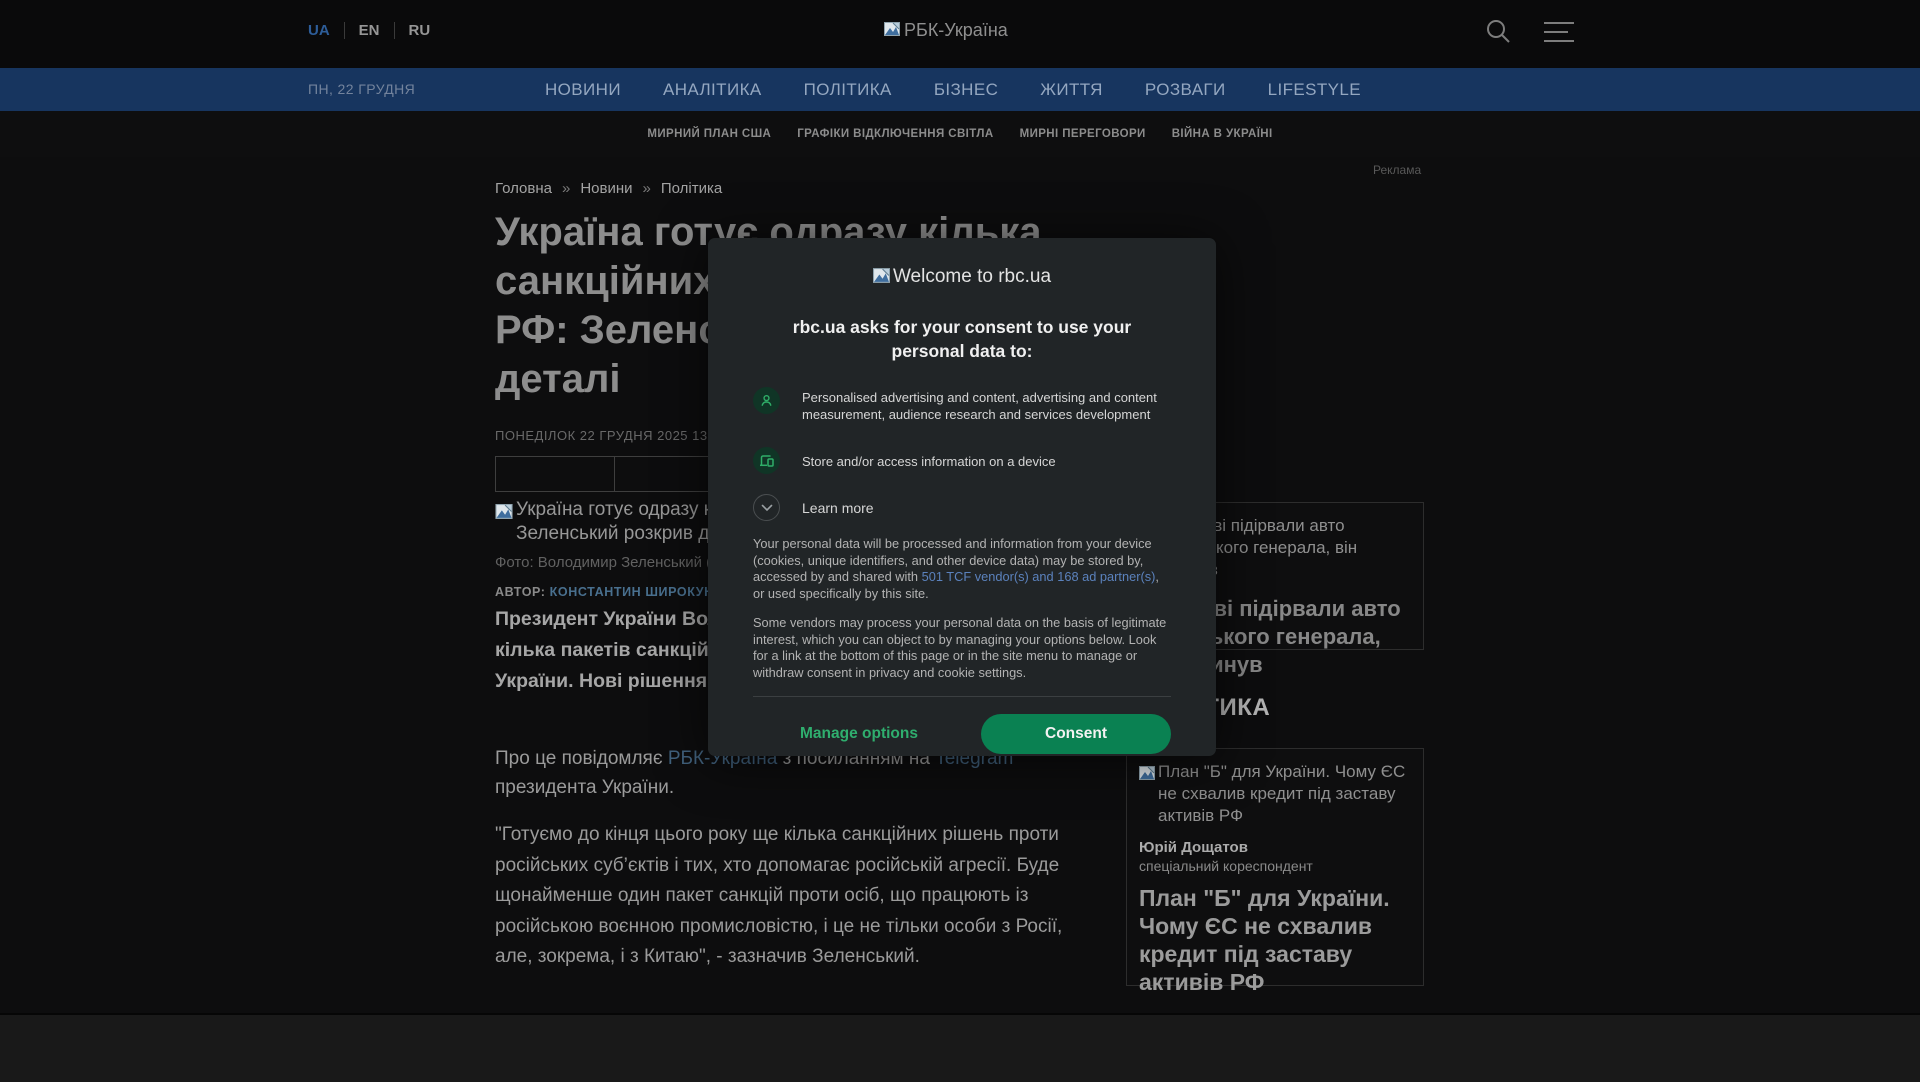  Describe the element at coordinates (523, 188) in the screenshot. I see `breadcrumb-home: Головна` at that location.